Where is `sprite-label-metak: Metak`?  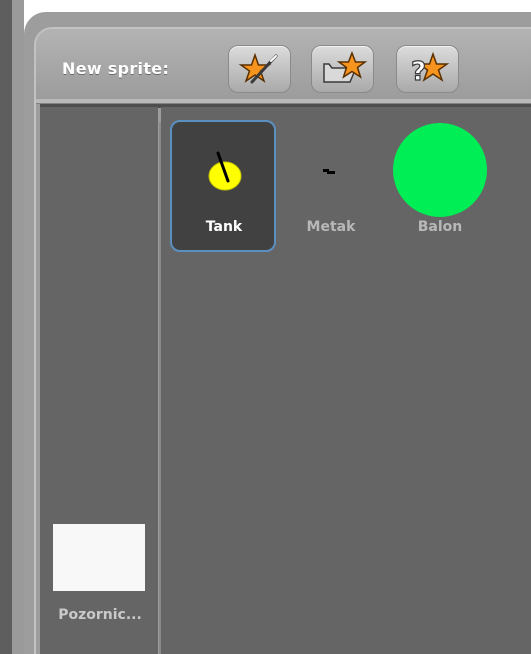
sprite-label-metak: Metak is located at coordinates (331, 227).